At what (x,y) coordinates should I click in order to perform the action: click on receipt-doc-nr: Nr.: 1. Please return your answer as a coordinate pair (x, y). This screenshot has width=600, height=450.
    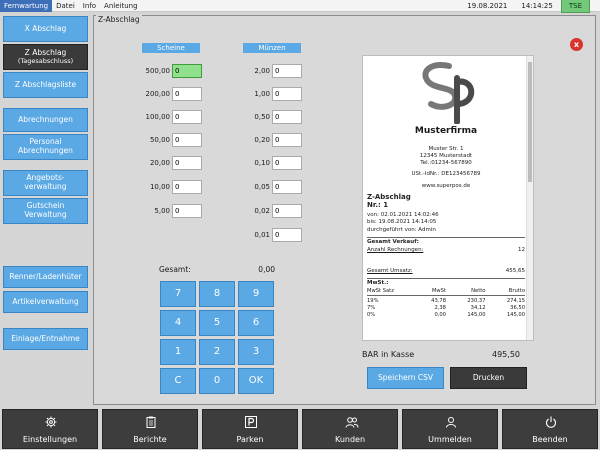
    Looking at the image, I should click on (378, 205).